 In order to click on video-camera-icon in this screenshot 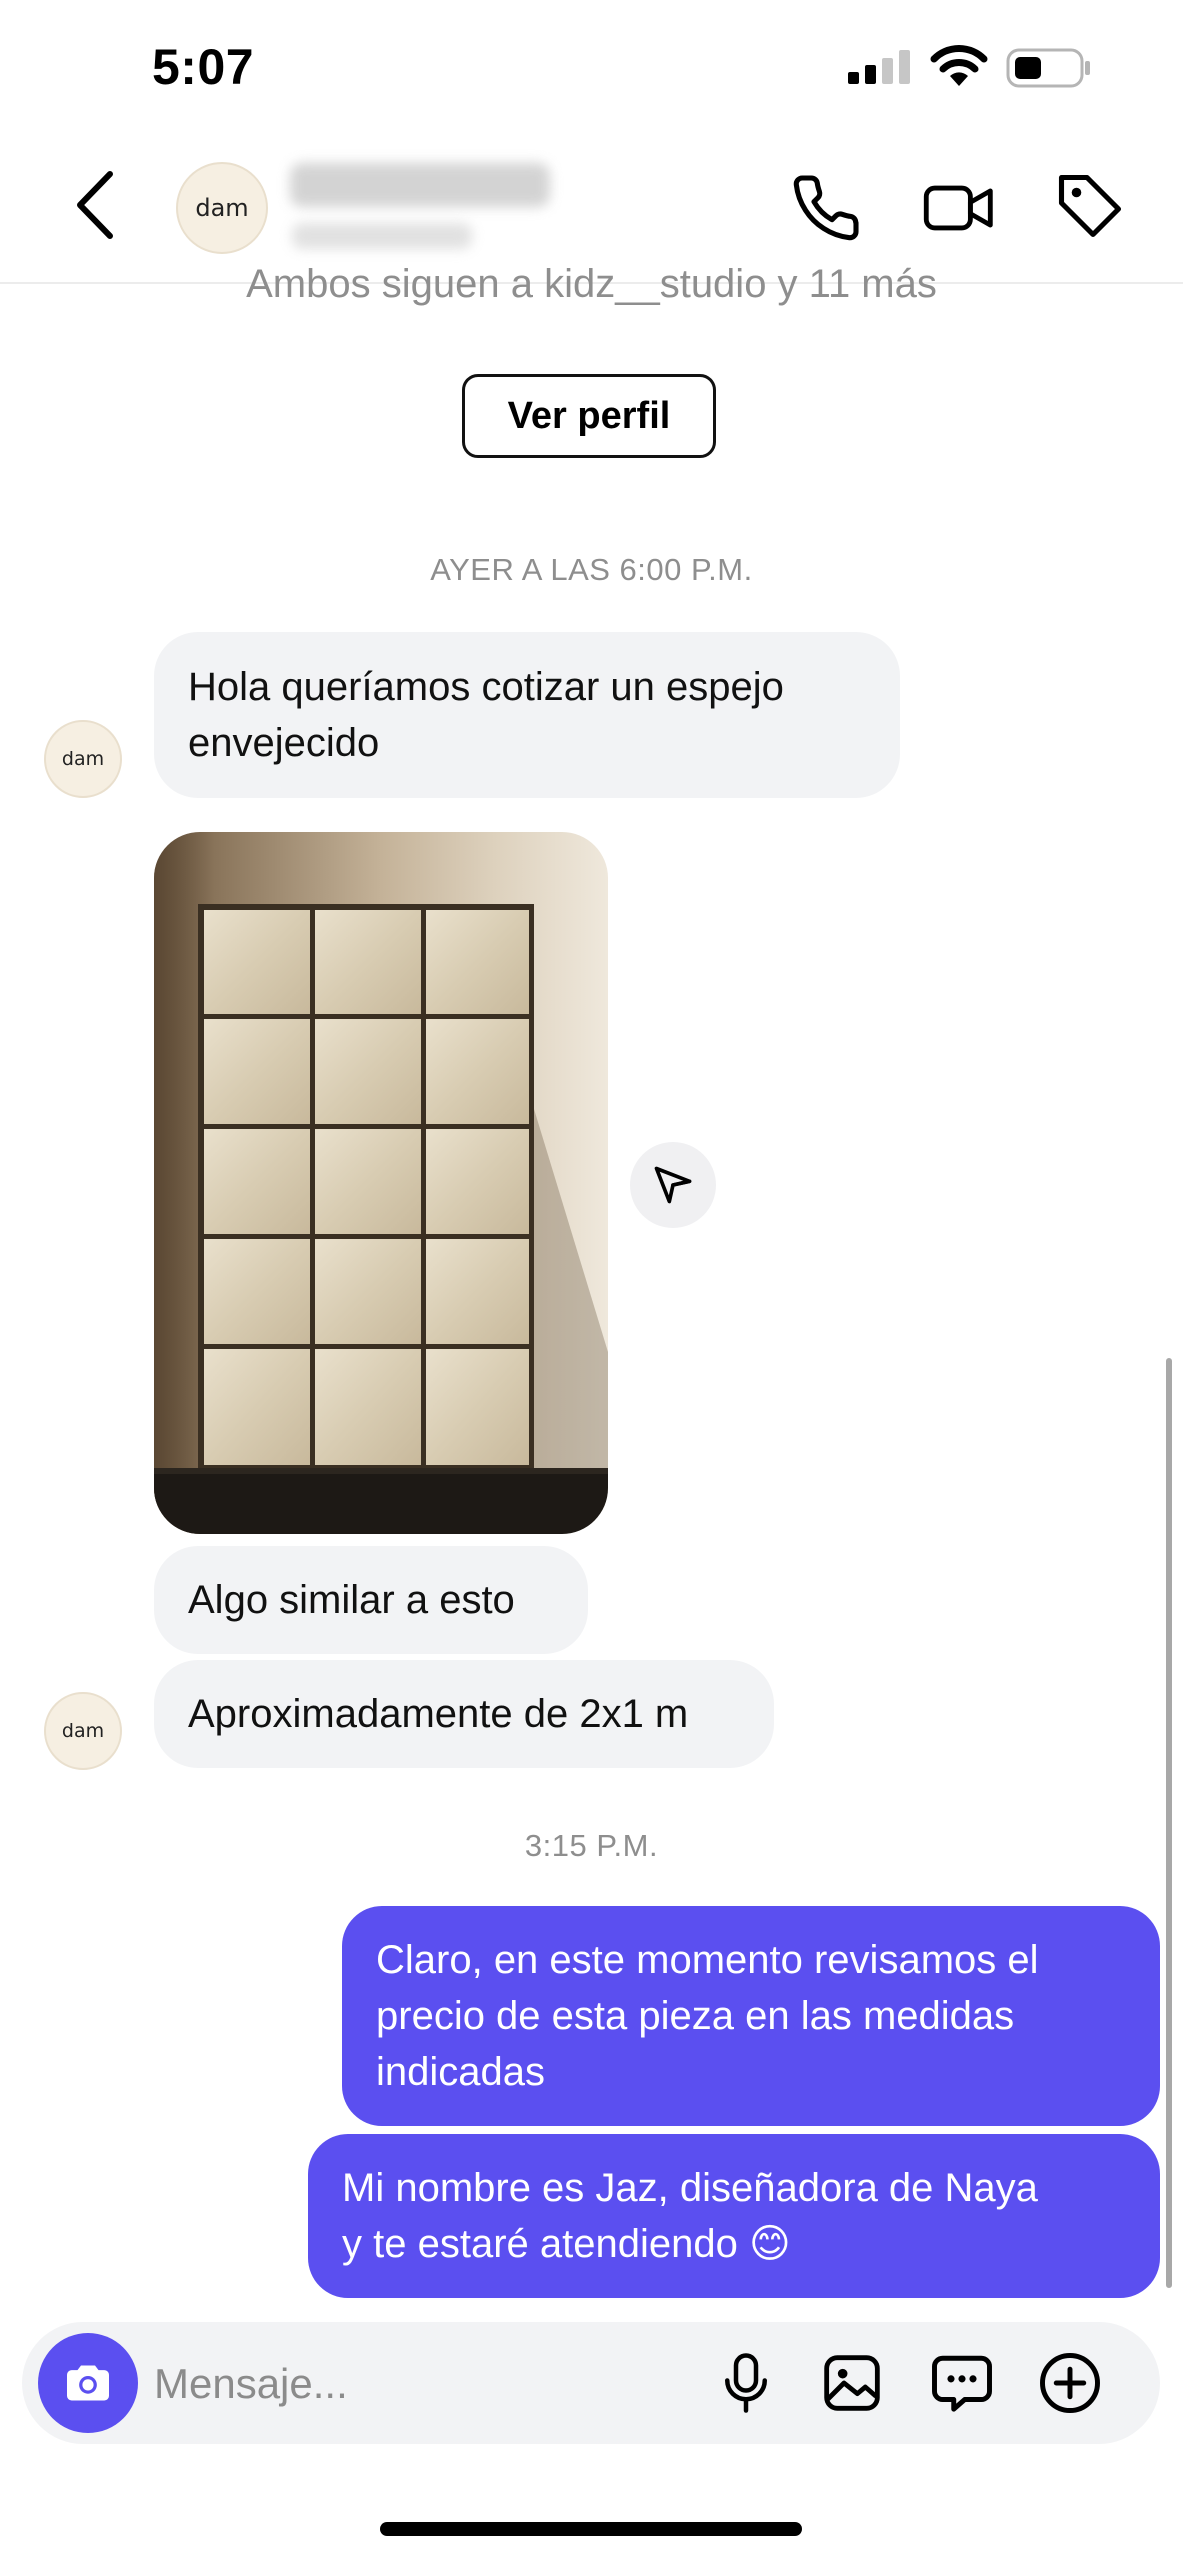, I will do `click(959, 210)`.